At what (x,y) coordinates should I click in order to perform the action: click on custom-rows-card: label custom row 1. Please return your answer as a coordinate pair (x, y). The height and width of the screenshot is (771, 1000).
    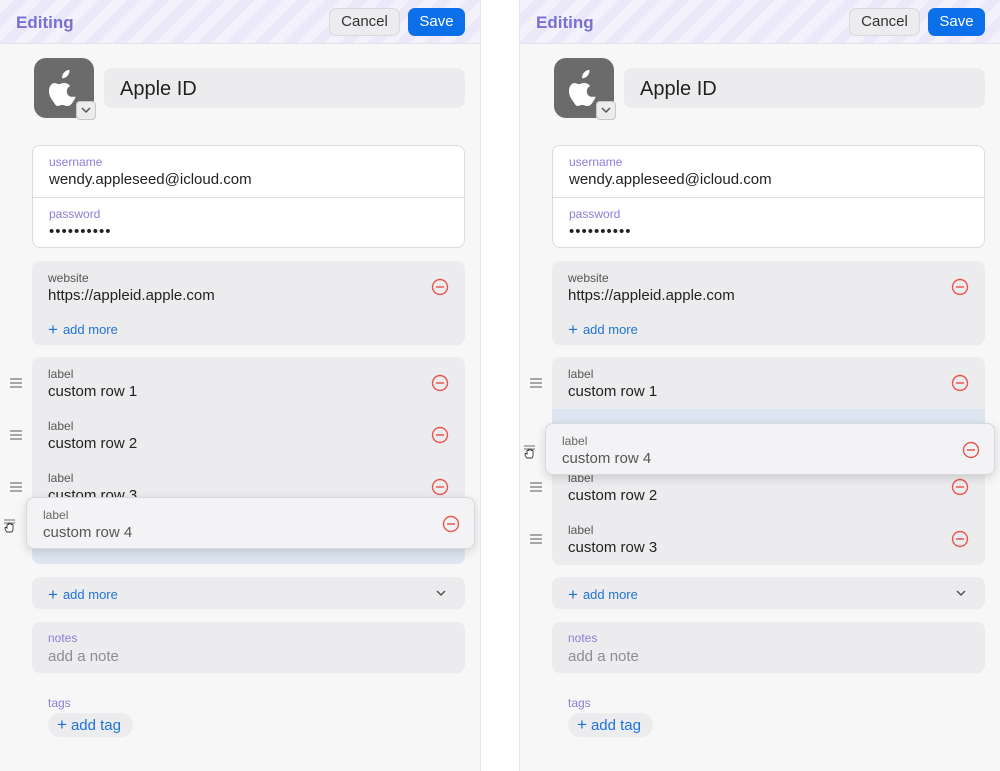
    Looking at the image, I should click on (768, 383).